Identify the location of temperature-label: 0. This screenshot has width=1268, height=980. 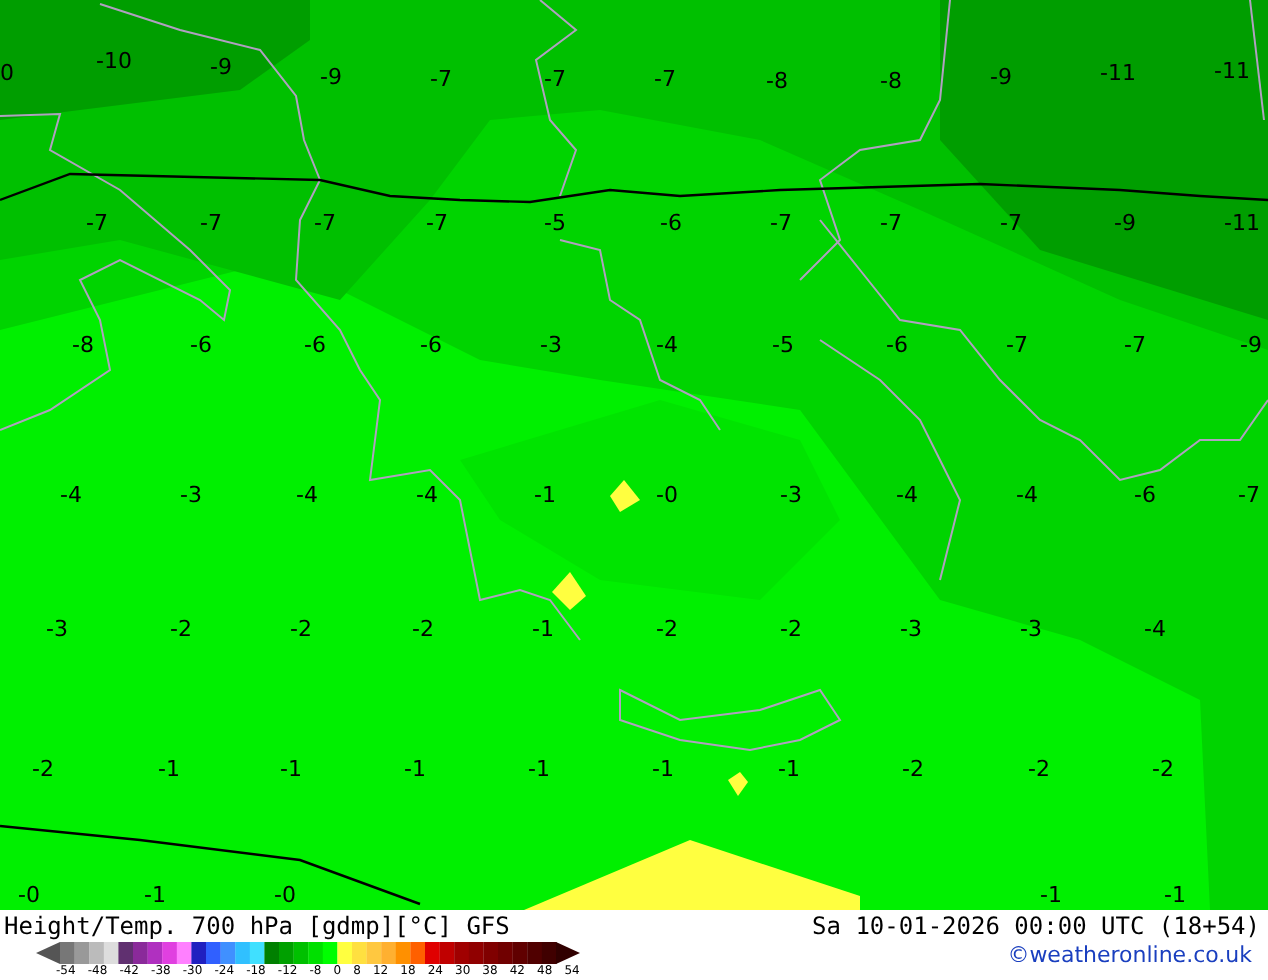
(7, 73).